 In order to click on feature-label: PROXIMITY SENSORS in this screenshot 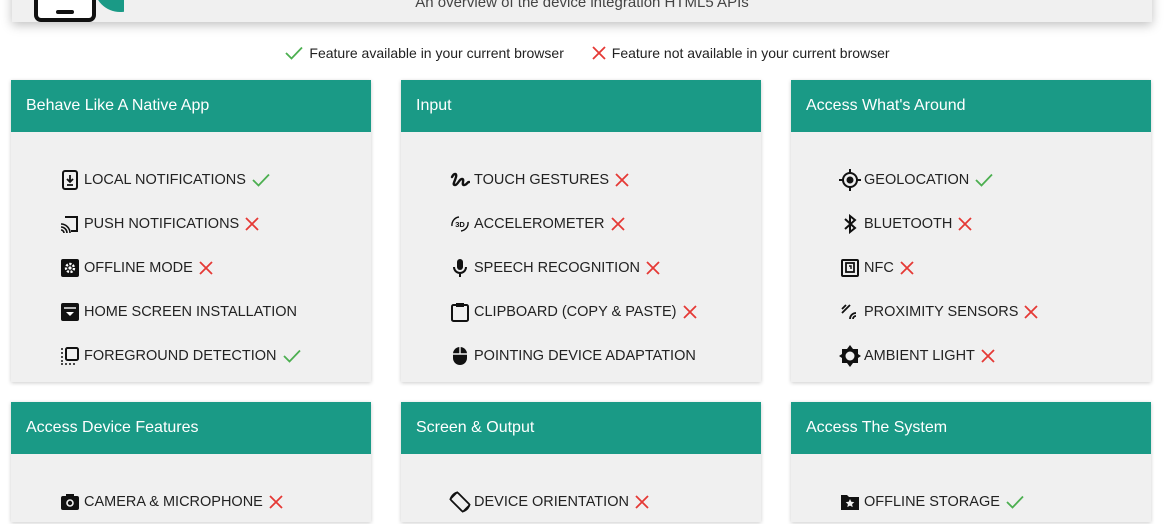, I will do `click(941, 312)`.